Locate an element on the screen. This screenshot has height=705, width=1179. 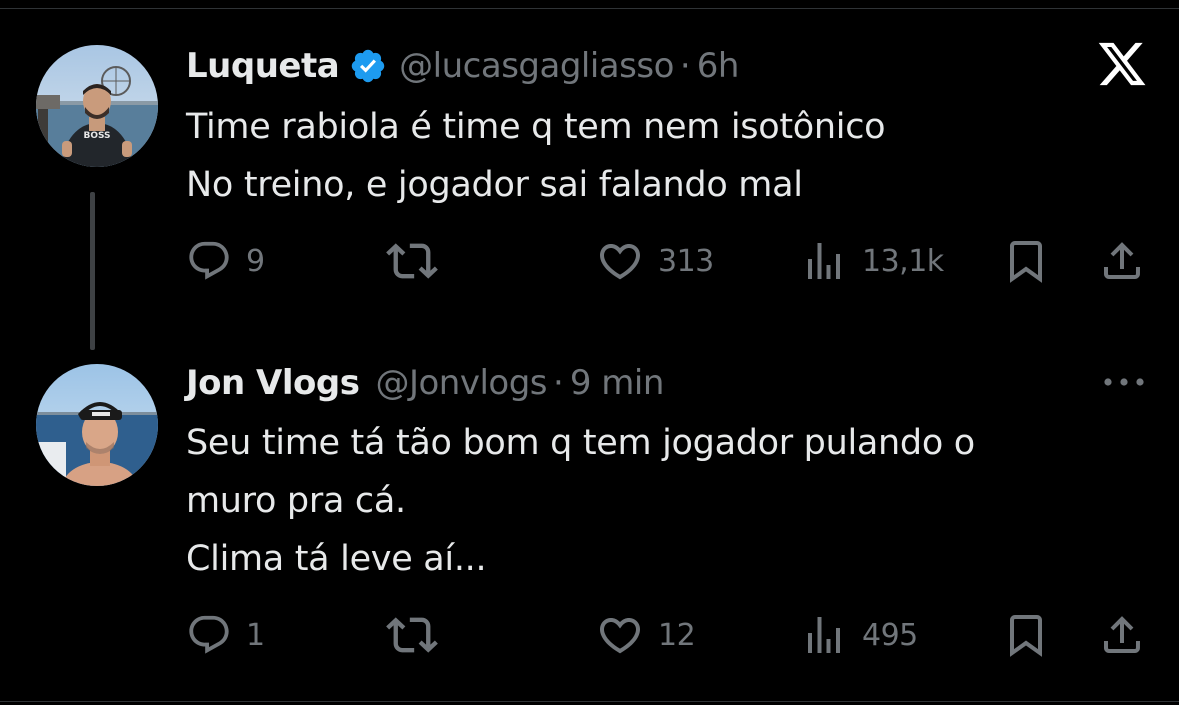
like-count: 12 is located at coordinates (677, 635).